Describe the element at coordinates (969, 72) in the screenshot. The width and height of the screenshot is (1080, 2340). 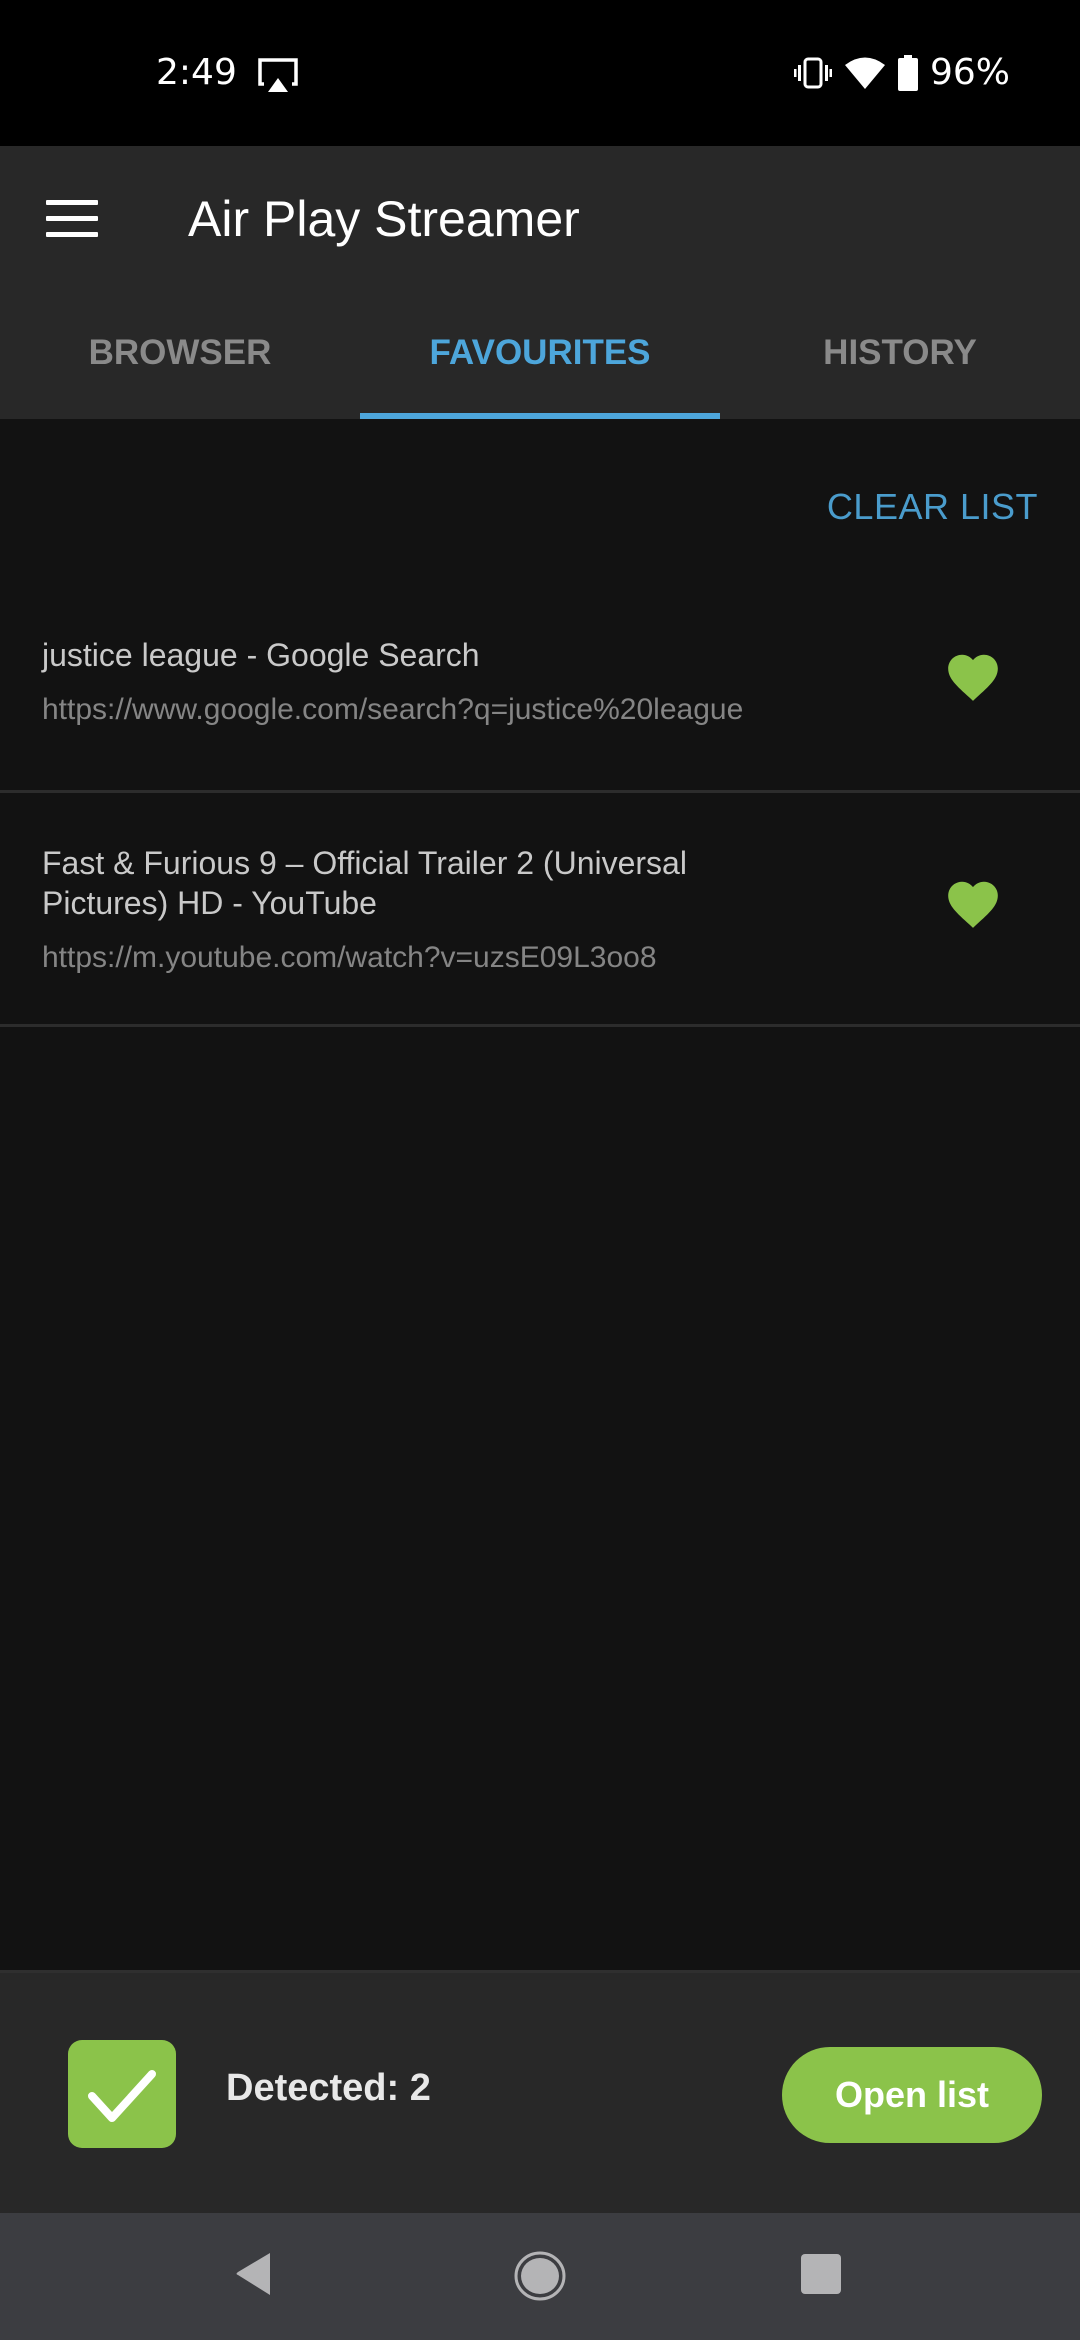
I see `battery-percent: 96%` at that location.